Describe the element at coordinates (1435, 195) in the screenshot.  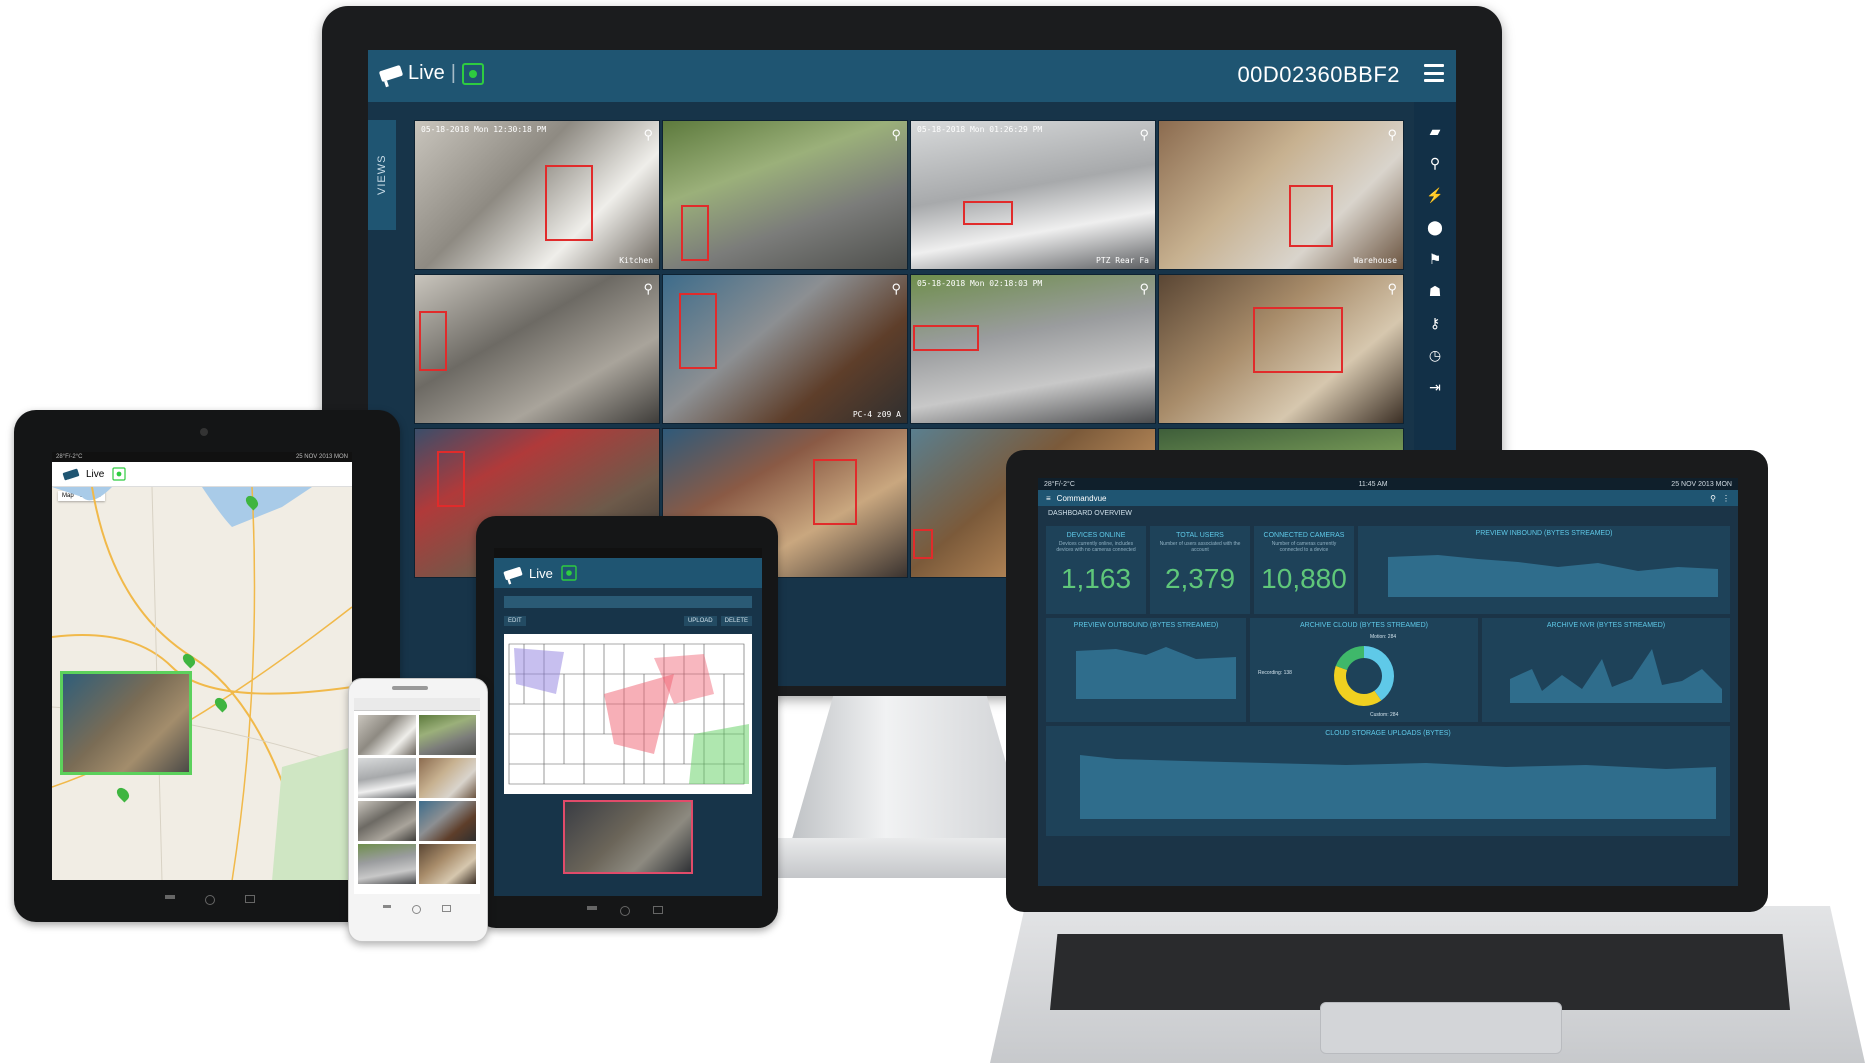
I see `lightning-icon: ⚡` at that location.